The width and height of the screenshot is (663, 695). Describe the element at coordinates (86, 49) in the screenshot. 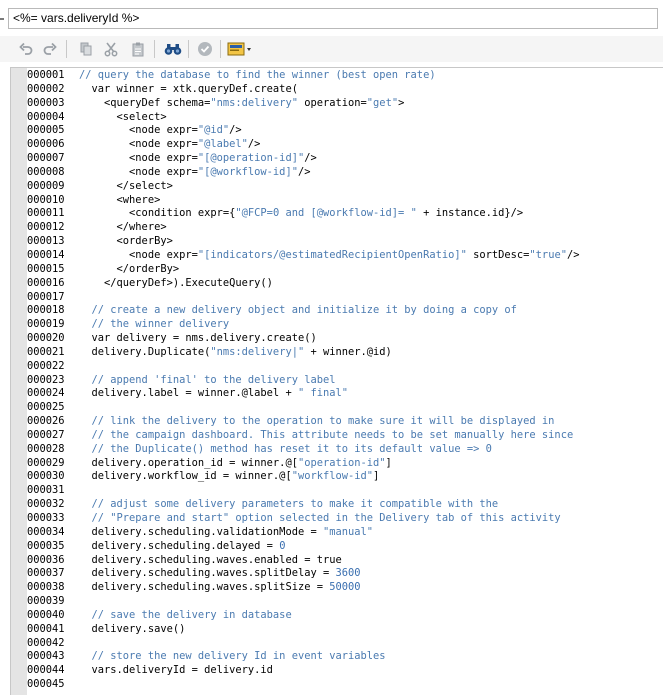

I see `copy-button` at that location.